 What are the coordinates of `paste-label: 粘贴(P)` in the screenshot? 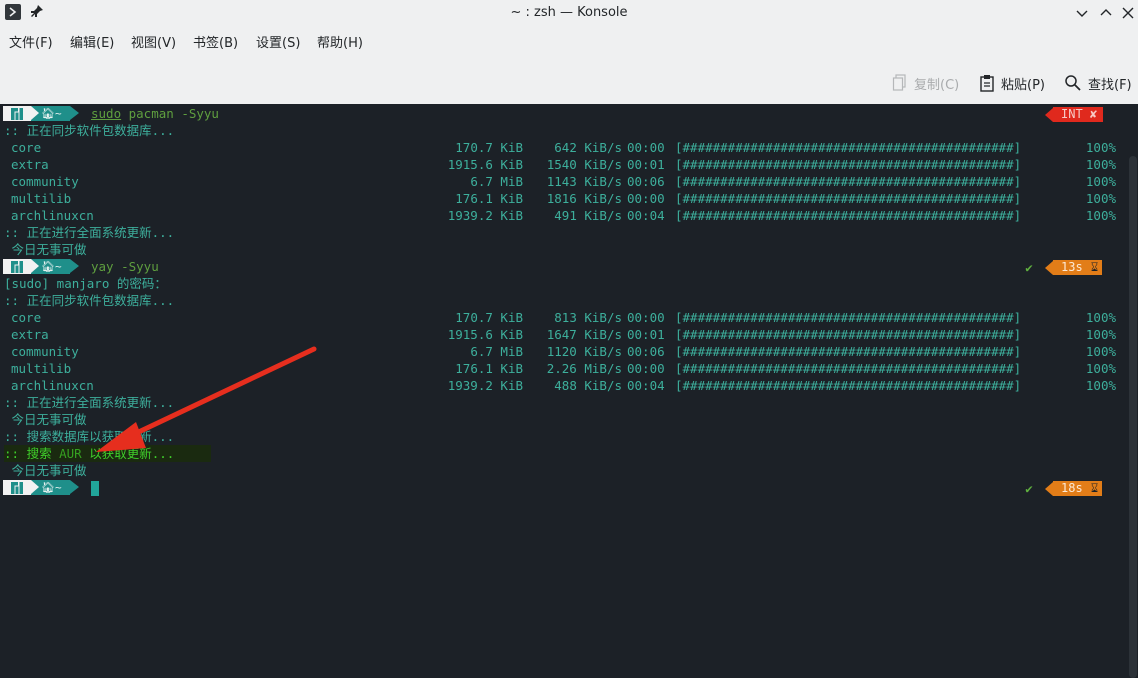 It's located at (1023, 85).